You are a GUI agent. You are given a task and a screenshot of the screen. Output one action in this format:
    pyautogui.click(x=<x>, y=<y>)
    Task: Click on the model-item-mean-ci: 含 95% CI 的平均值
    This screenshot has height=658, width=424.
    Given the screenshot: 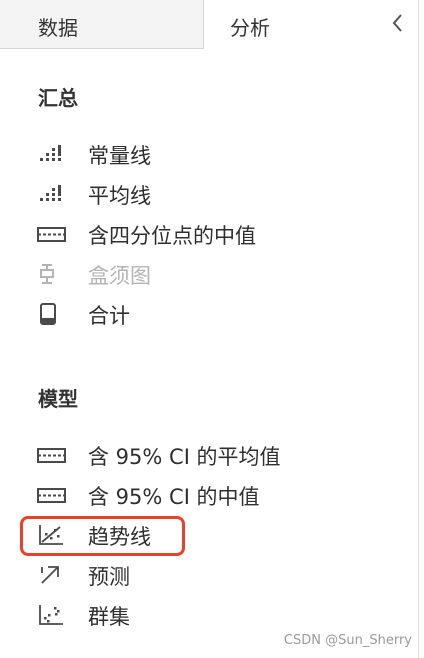 What is the action you would take?
    pyautogui.click(x=196, y=455)
    